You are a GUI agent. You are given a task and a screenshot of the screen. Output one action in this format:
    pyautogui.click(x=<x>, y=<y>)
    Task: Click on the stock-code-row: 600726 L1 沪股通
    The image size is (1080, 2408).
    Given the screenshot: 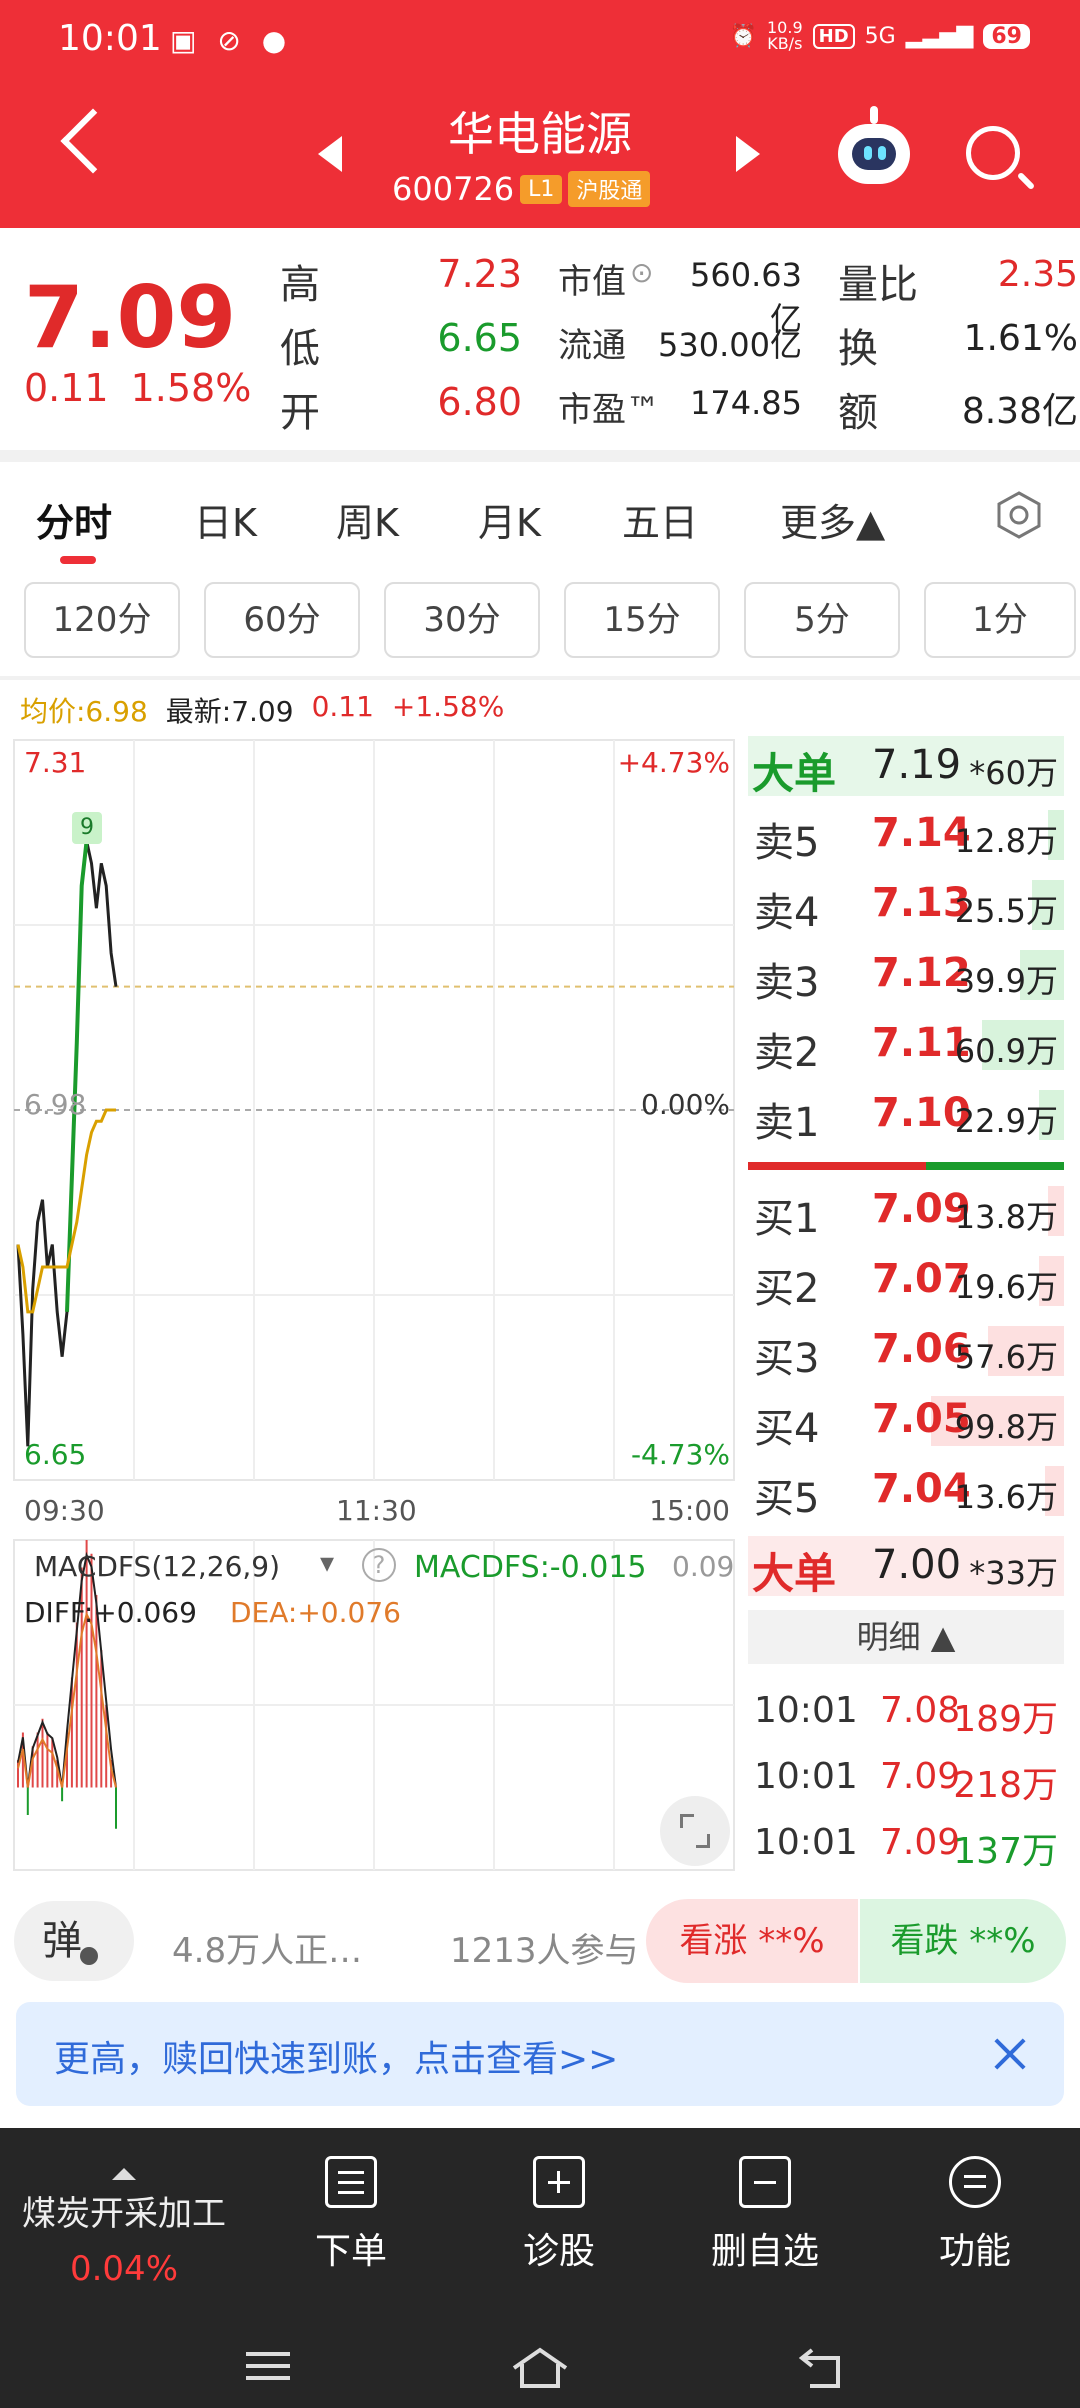 What is the action you would take?
    pyautogui.click(x=521, y=189)
    